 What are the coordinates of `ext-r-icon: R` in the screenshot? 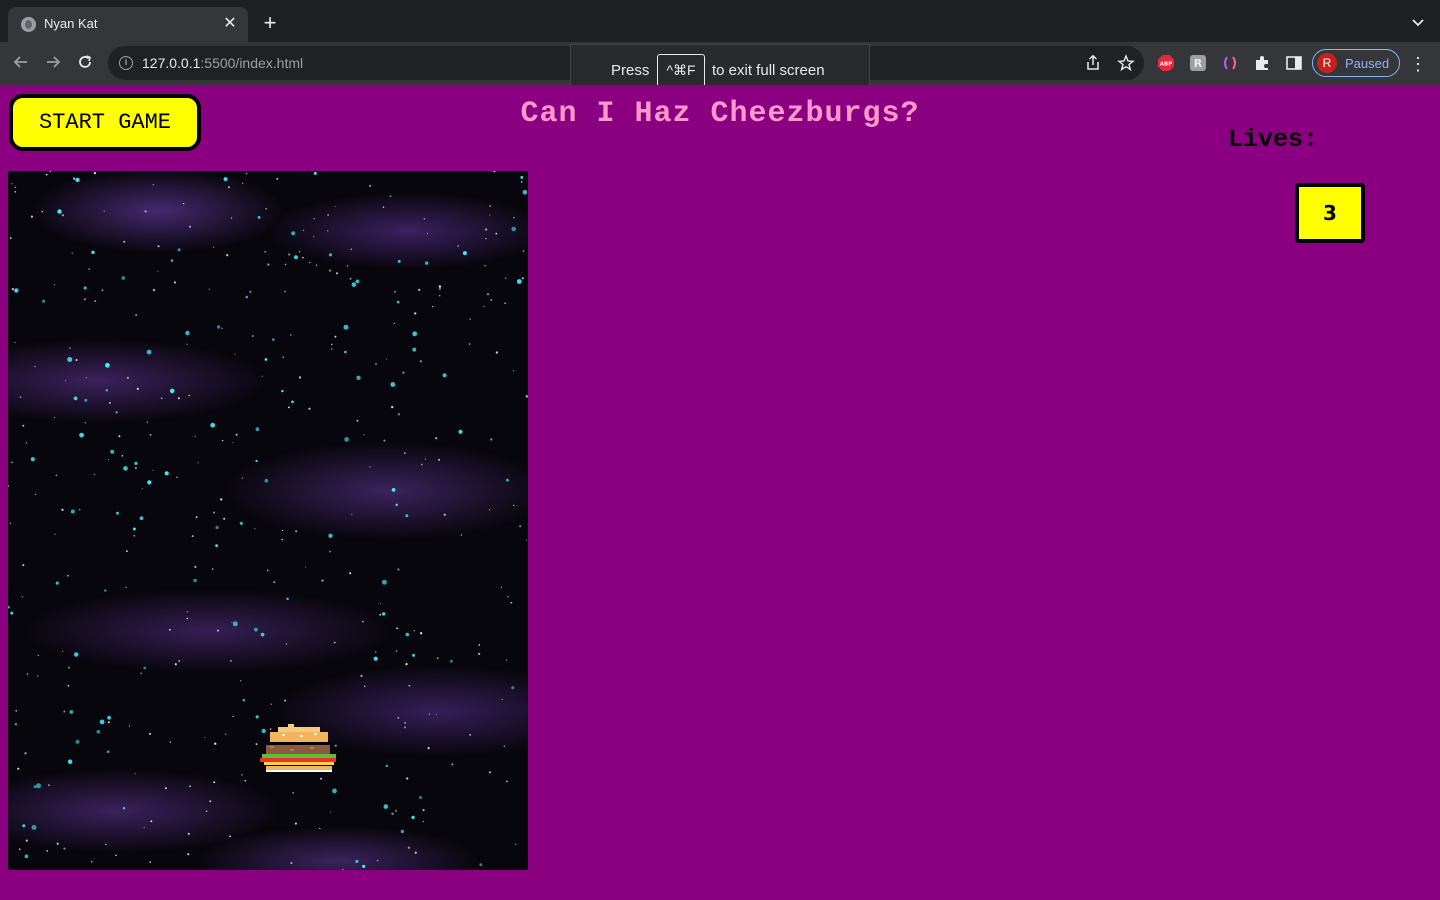 It's located at (1198, 63).